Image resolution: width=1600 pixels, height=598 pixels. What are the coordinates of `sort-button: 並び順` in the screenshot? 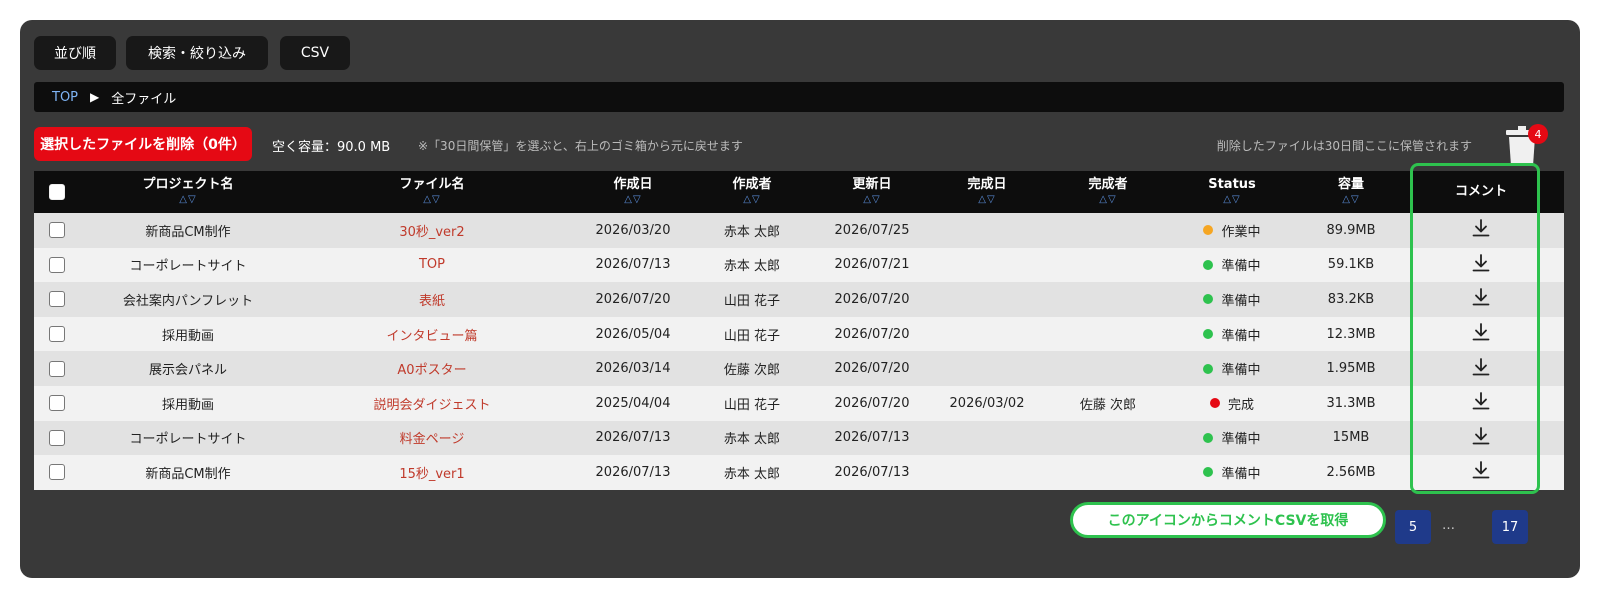 It's located at (75, 53).